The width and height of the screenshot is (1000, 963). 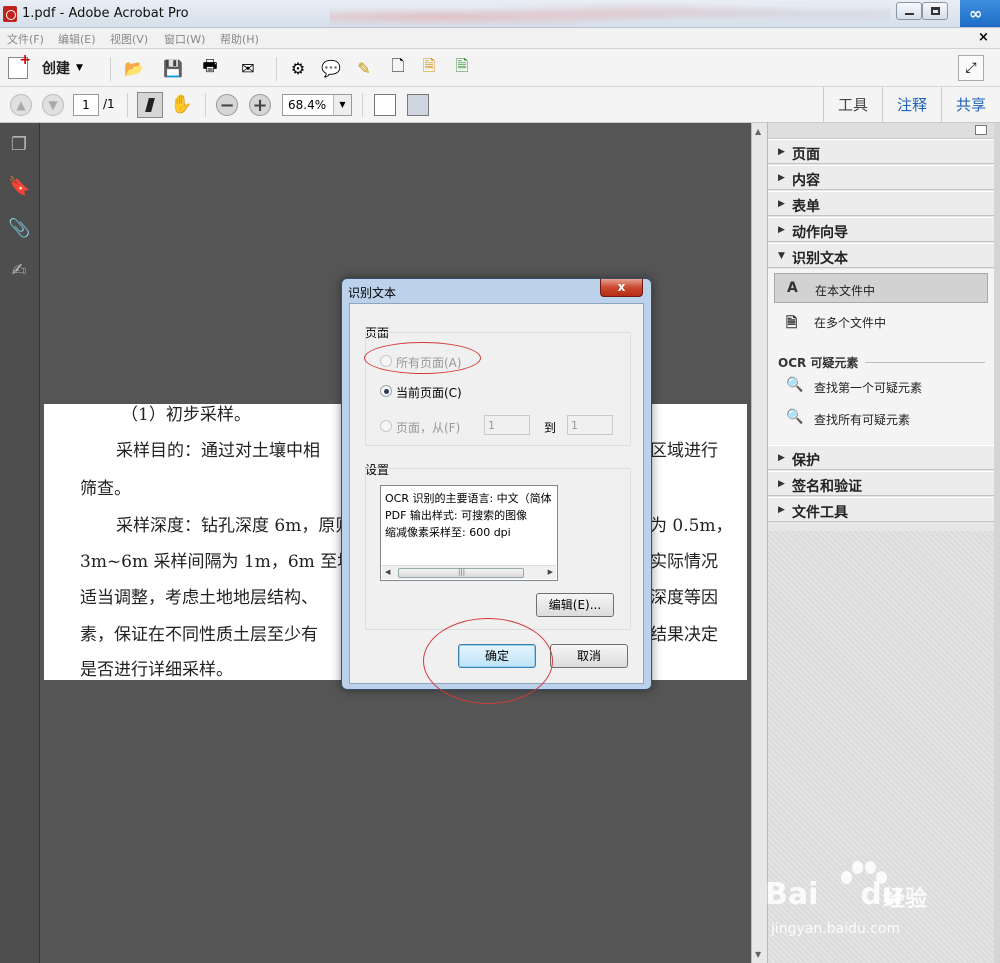 What do you see at coordinates (429, 393) in the screenshot?
I see `radio-label: 当前页面(C)` at bounding box center [429, 393].